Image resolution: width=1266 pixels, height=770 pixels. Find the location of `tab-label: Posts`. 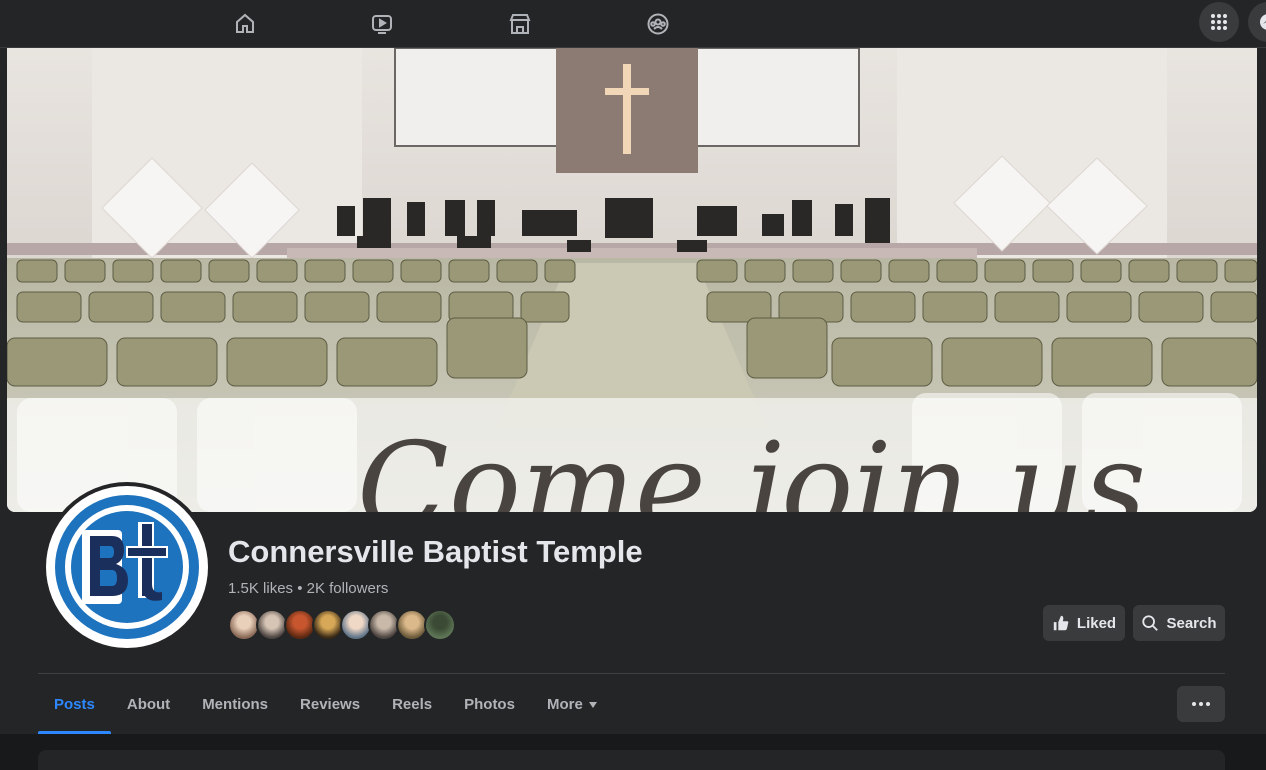

tab-label: Posts is located at coordinates (74, 704).